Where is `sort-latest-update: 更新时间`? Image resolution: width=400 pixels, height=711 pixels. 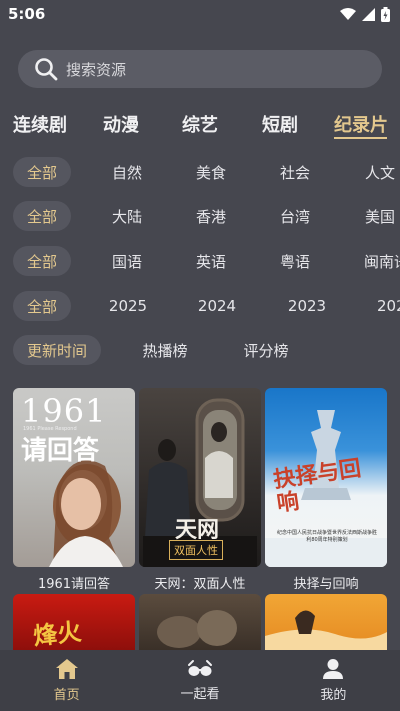 sort-latest-update: 更新时间 is located at coordinates (57, 350).